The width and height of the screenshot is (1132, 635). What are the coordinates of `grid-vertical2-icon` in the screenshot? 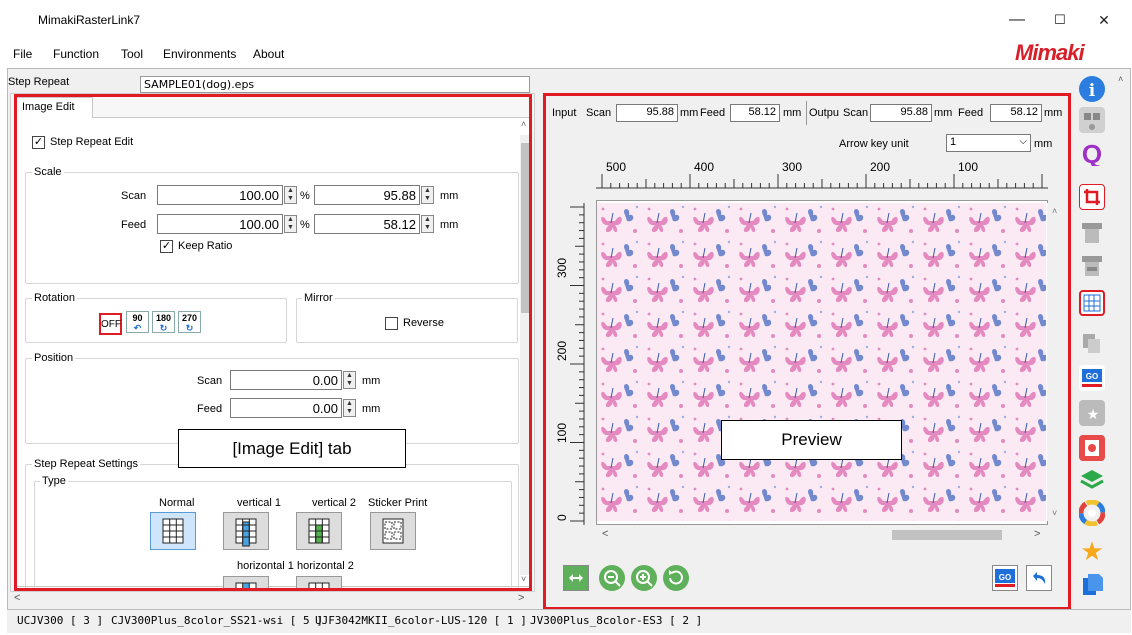 It's located at (319, 531).